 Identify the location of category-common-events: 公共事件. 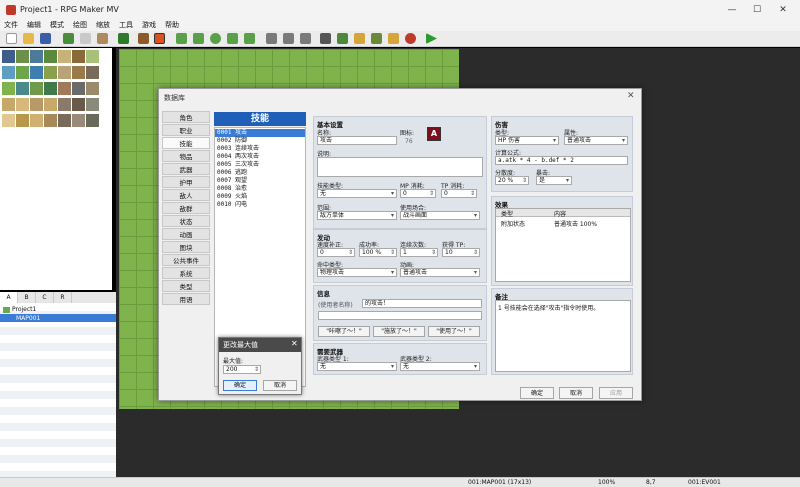
(186, 260).